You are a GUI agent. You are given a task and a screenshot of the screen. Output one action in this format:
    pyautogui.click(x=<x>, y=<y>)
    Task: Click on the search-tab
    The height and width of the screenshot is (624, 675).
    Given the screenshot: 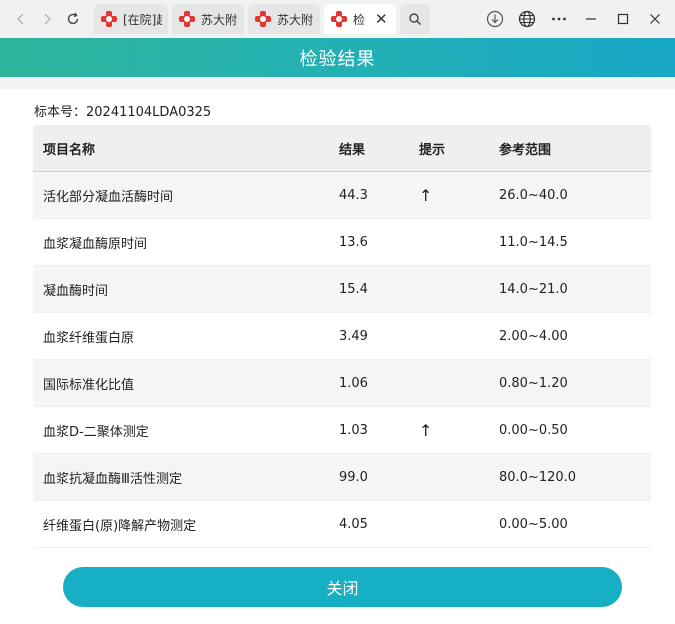 What is the action you would take?
    pyautogui.click(x=415, y=19)
    